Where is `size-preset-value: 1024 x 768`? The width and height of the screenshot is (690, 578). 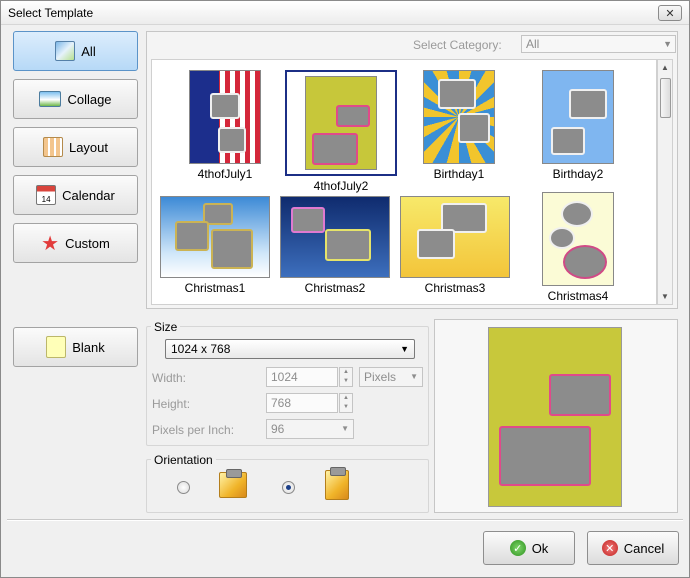 size-preset-value: 1024 x 768 is located at coordinates (201, 349).